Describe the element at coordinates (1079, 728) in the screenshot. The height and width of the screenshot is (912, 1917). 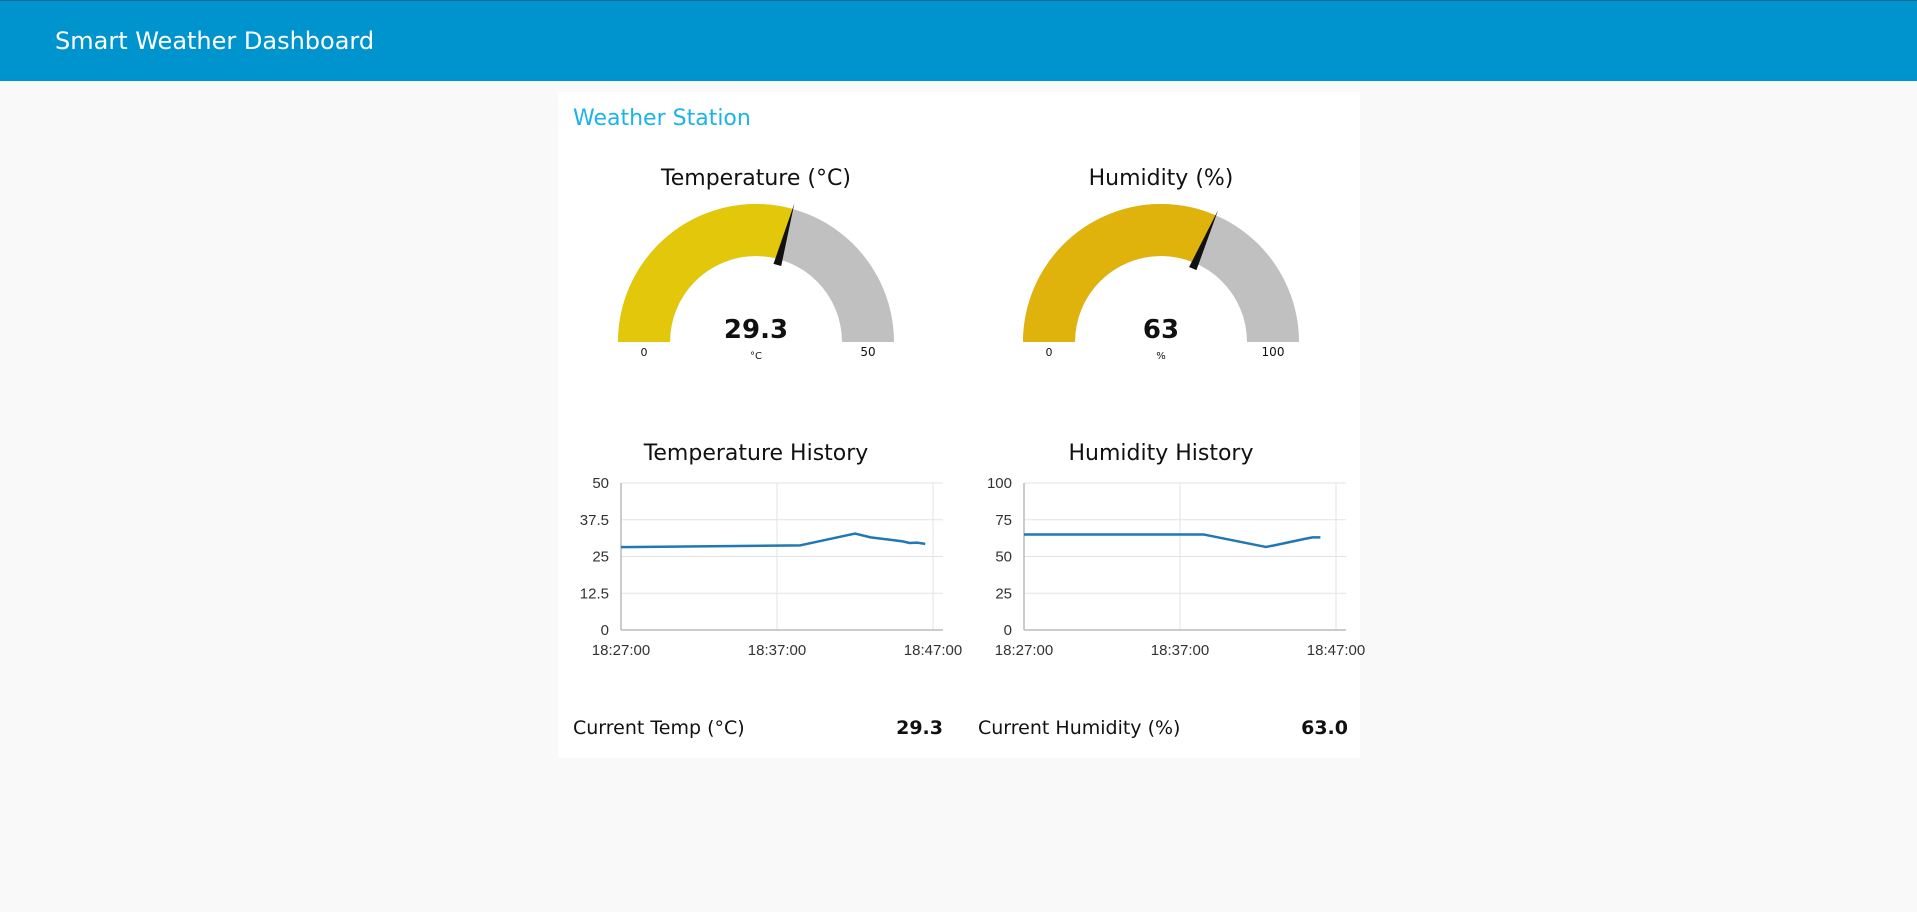
I see `current-humidity-label: Current Humidity (%)` at that location.